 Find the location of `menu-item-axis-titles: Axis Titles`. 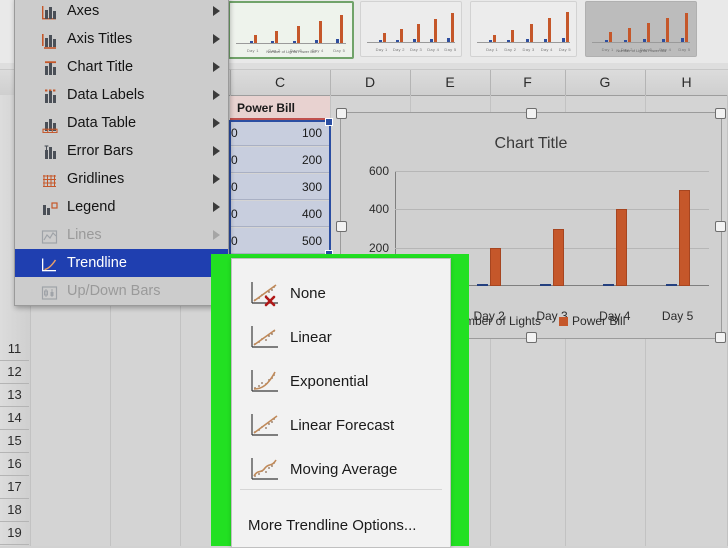

menu-item-axis-titles: Axis Titles is located at coordinates (121, 39).